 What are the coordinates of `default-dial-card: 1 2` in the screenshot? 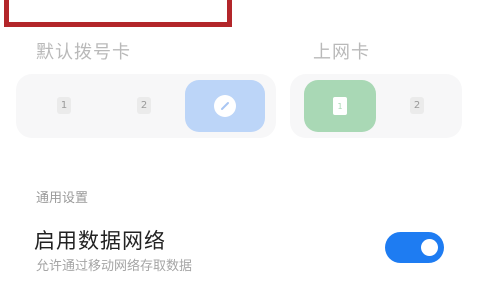 It's located at (146, 106).